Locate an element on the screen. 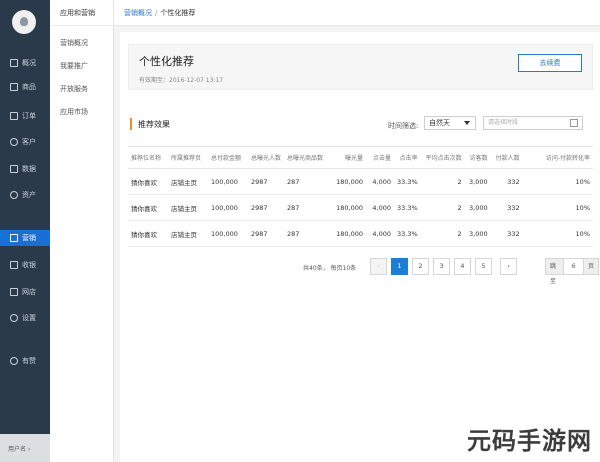 This screenshot has height=462, width=600. page-button-1: 1 is located at coordinates (399, 266).